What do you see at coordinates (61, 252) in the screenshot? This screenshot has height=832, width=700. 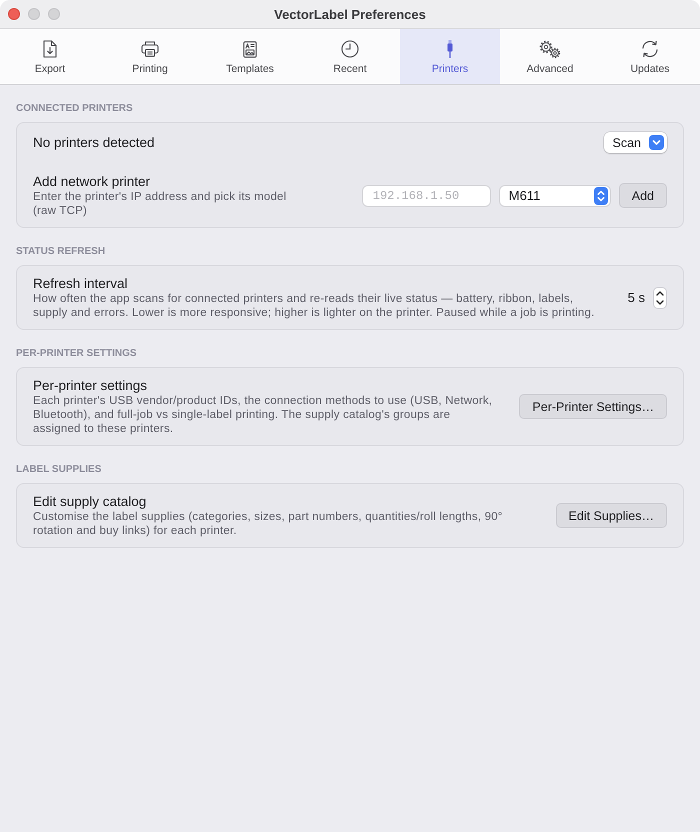 I see `section-heading: STATUS REFRESH` at bounding box center [61, 252].